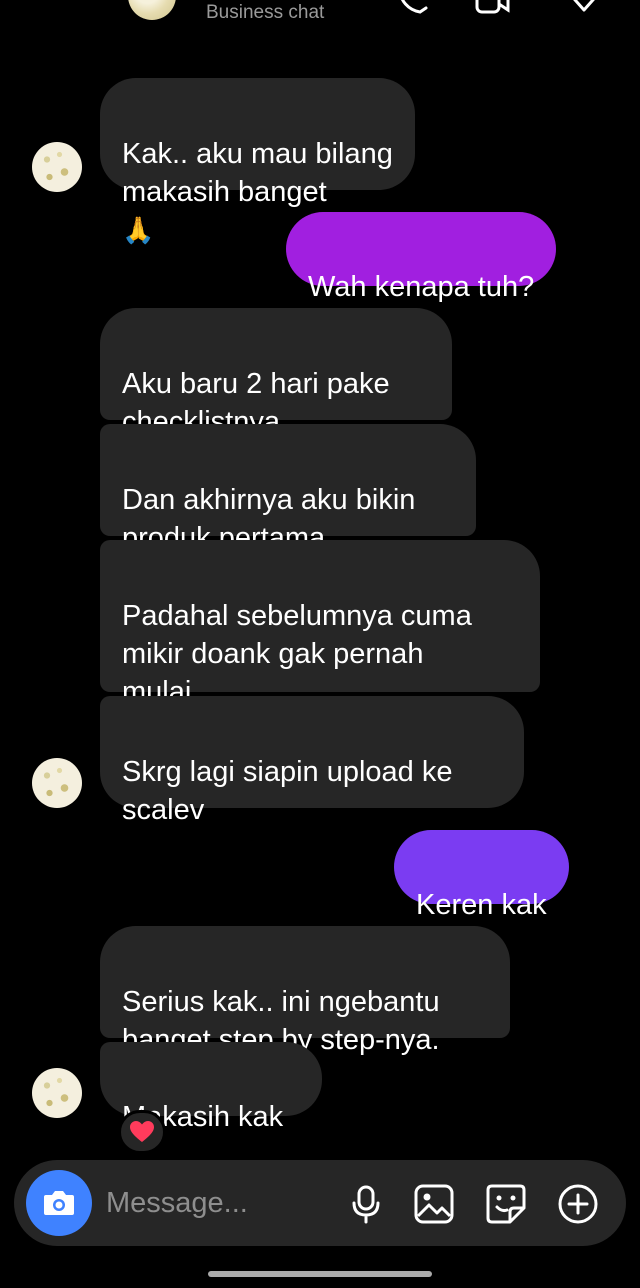 This screenshot has width=640, height=1288. What do you see at coordinates (312, 761) in the screenshot?
I see `incoming-message: Skrg lagi siapin upload ke scalev` at bounding box center [312, 761].